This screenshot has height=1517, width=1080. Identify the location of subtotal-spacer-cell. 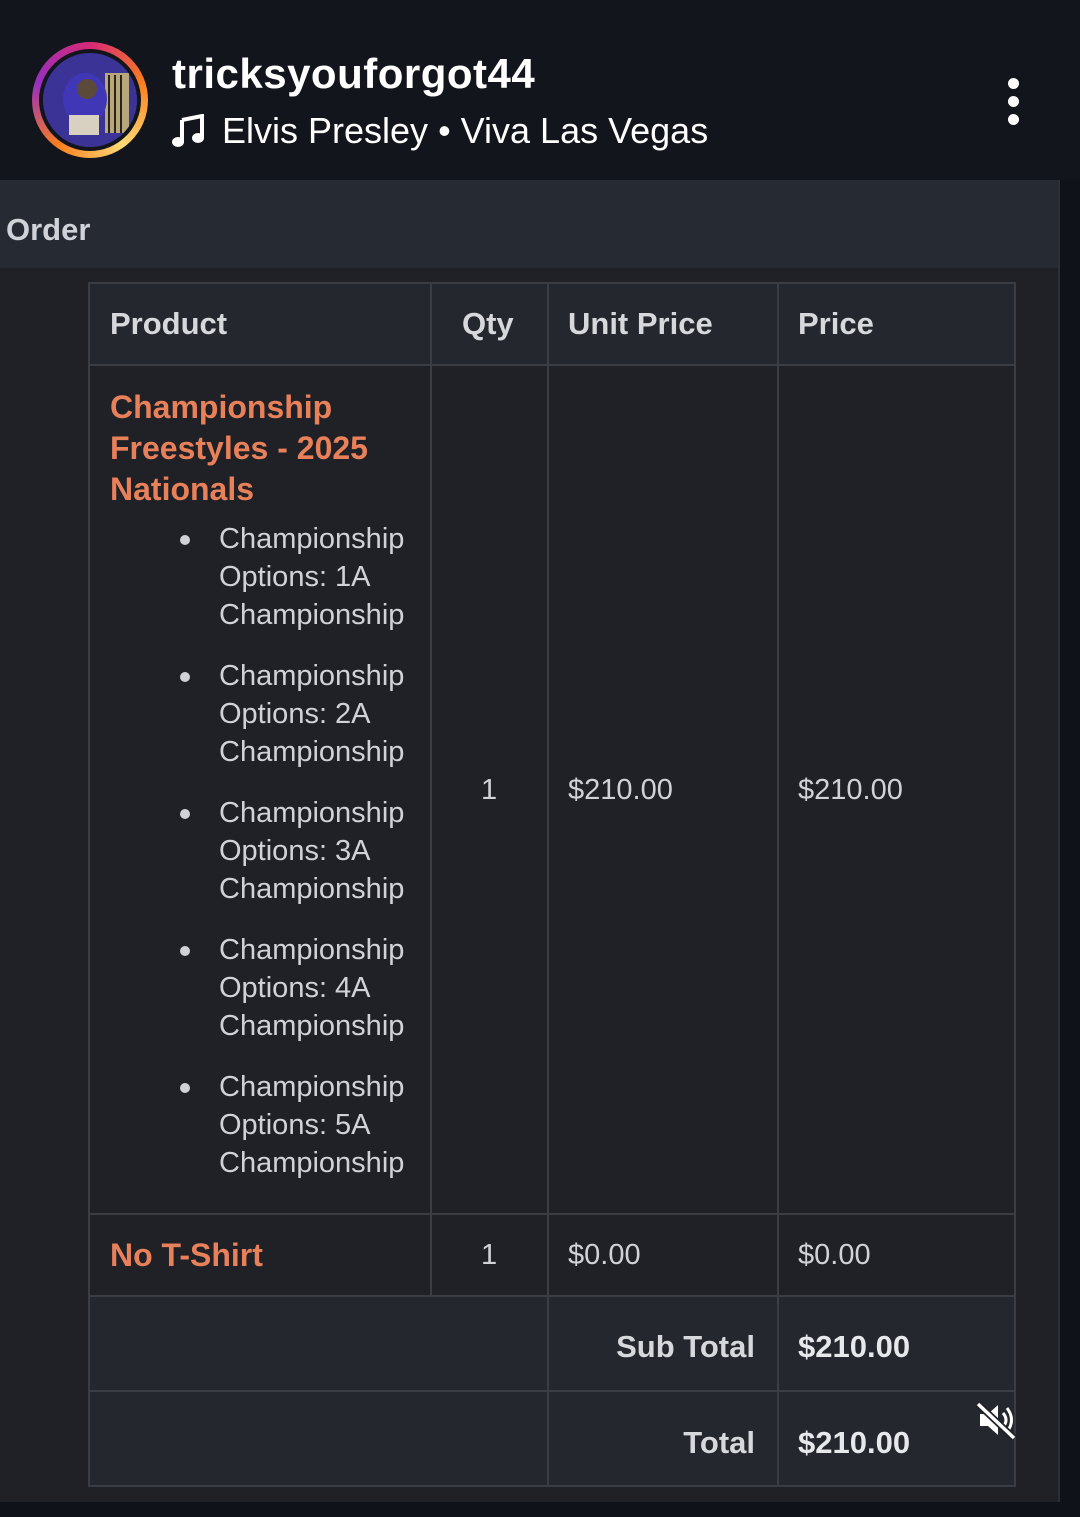
(318, 1343).